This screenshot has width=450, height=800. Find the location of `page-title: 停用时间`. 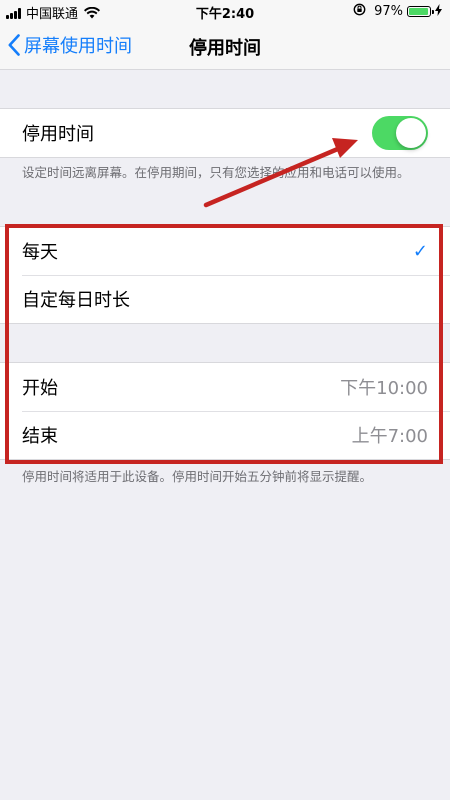

page-title: 停用时间 is located at coordinates (225, 48).